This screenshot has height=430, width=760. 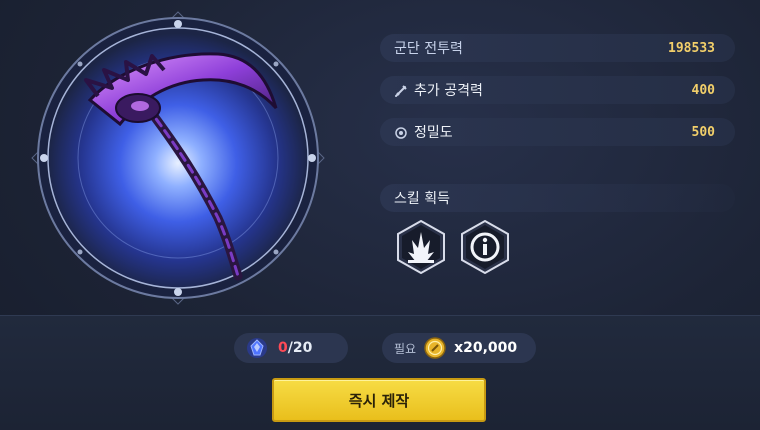 What do you see at coordinates (283, 348) in the screenshot?
I see `material-count-current: 0` at bounding box center [283, 348].